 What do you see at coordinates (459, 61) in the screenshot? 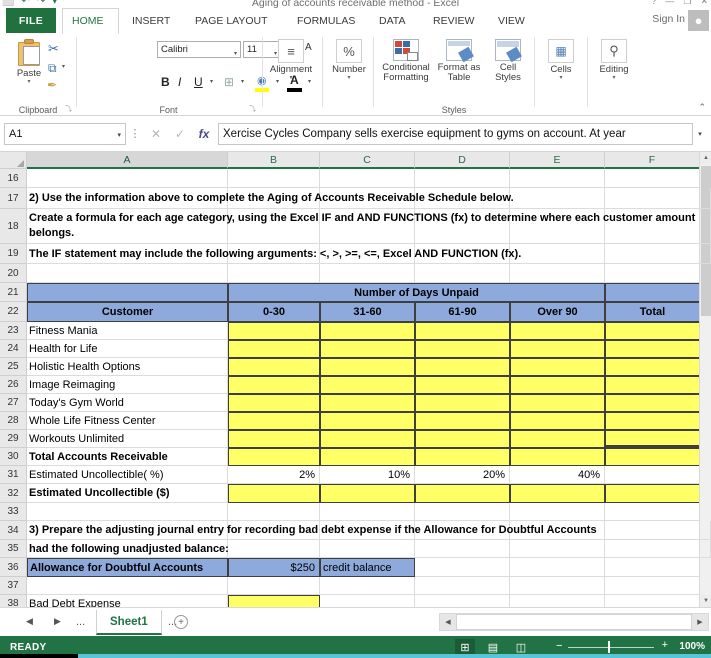
I see `format-as-table-button: Format as Table` at bounding box center [459, 61].